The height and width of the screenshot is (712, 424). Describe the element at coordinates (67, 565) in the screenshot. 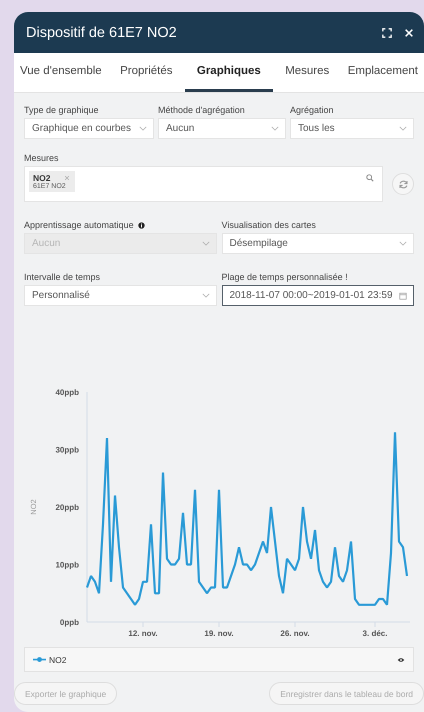

I see `y-tick-label: 10ppb` at that location.